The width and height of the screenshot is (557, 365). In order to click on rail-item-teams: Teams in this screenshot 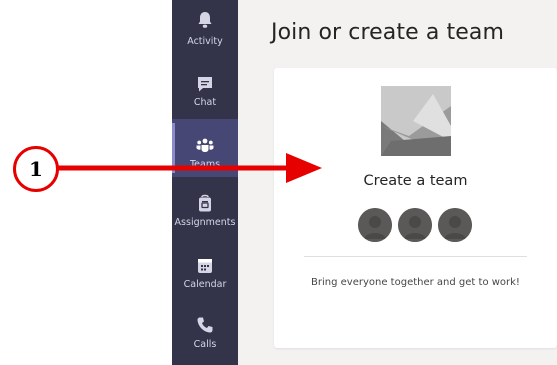, I will do `click(205, 148)`.